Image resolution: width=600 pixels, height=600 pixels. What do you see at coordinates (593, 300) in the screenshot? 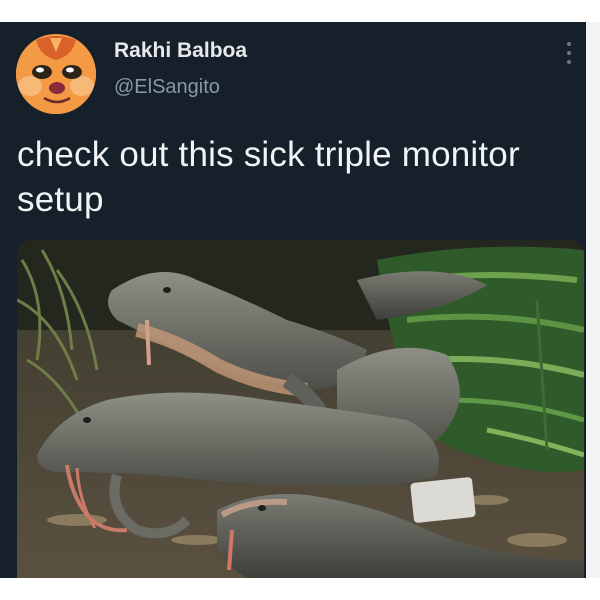
I see `page-edge-strip` at bounding box center [593, 300].